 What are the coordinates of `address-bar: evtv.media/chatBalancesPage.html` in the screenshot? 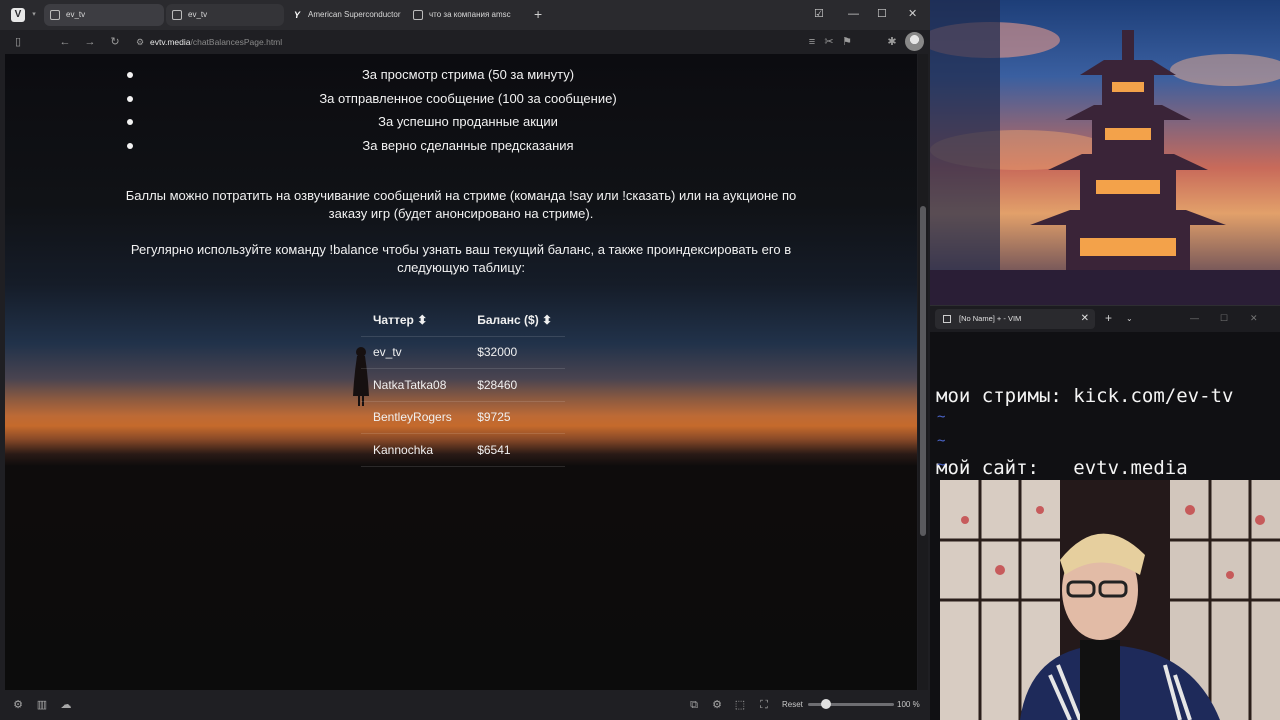 It's located at (216, 42).